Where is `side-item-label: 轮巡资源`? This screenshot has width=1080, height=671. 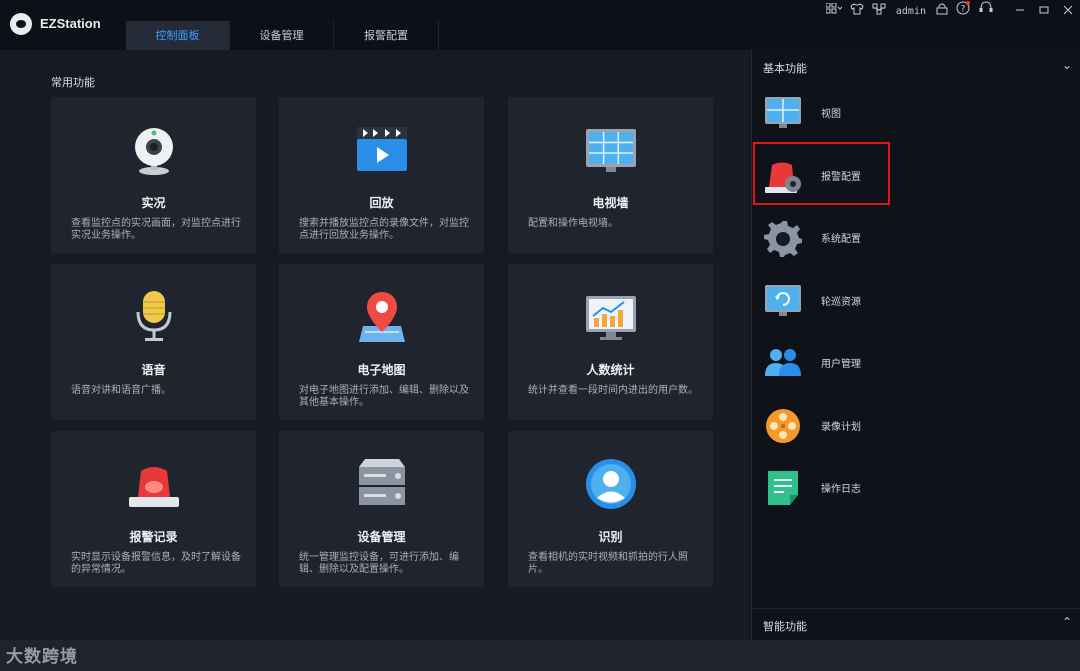 side-item-label: 轮巡资源 is located at coordinates (841, 302).